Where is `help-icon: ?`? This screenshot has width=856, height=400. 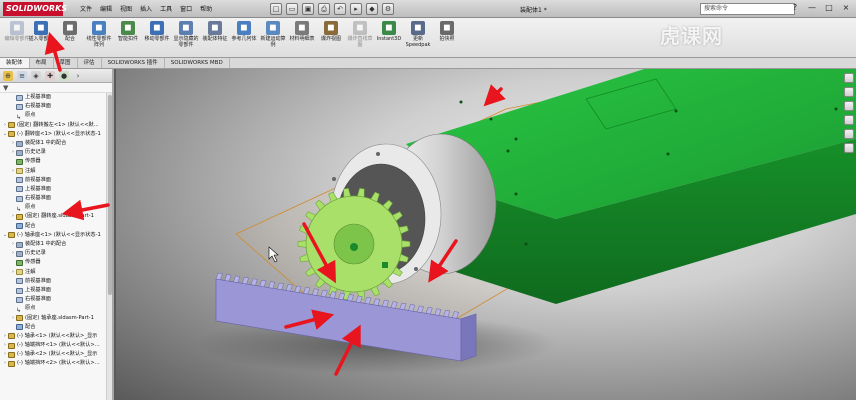
help-icon: ? is located at coordinates (795, 8).